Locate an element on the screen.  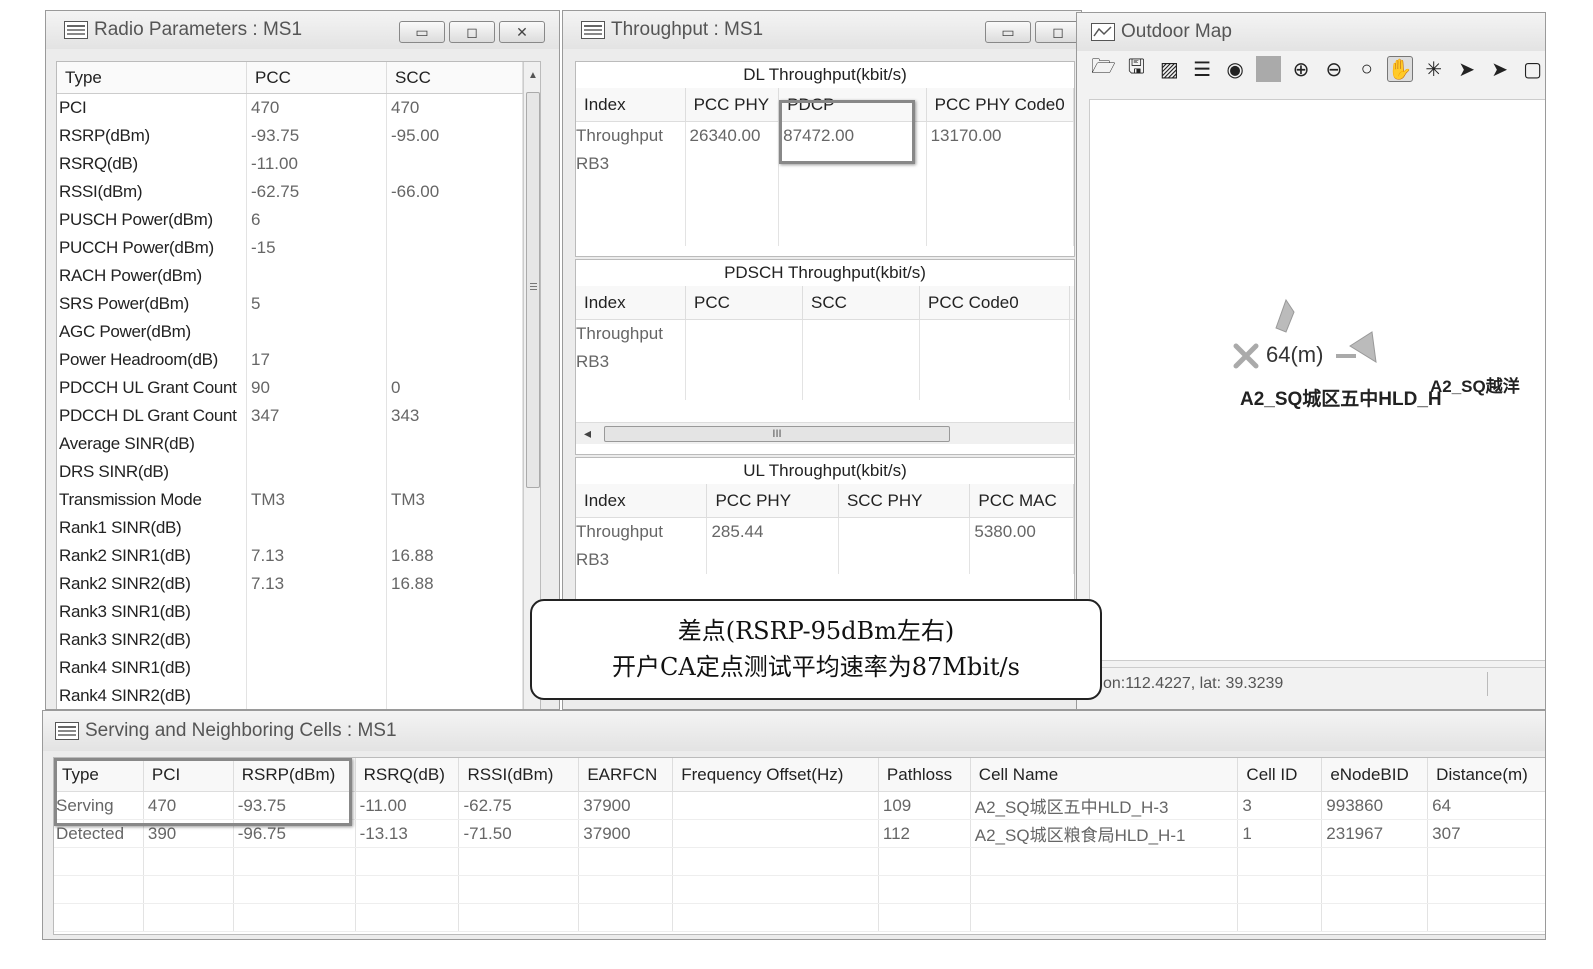
table-row: Rank1 SINR(dB) is located at coordinates (298, 528).